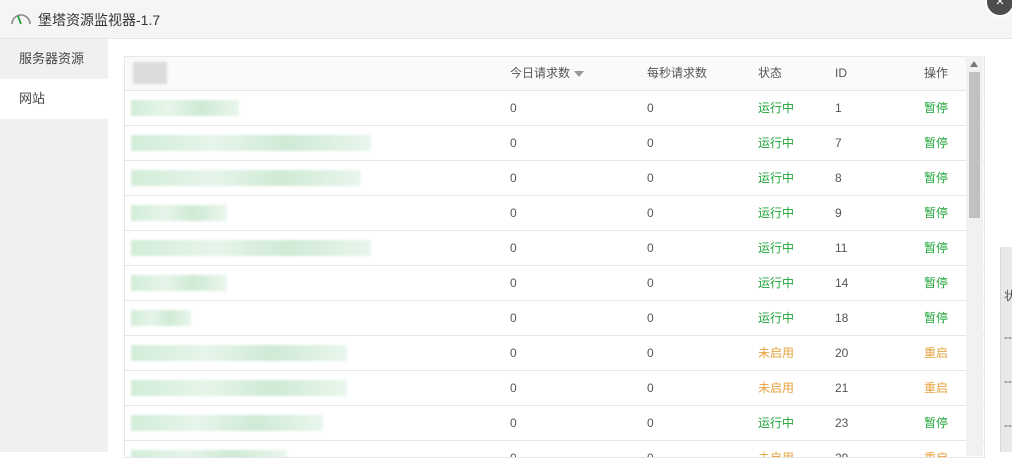  What do you see at coordinates (838, 213) in the screenshot?
I see `id-cell: 9` at bounding box center [838, 213].